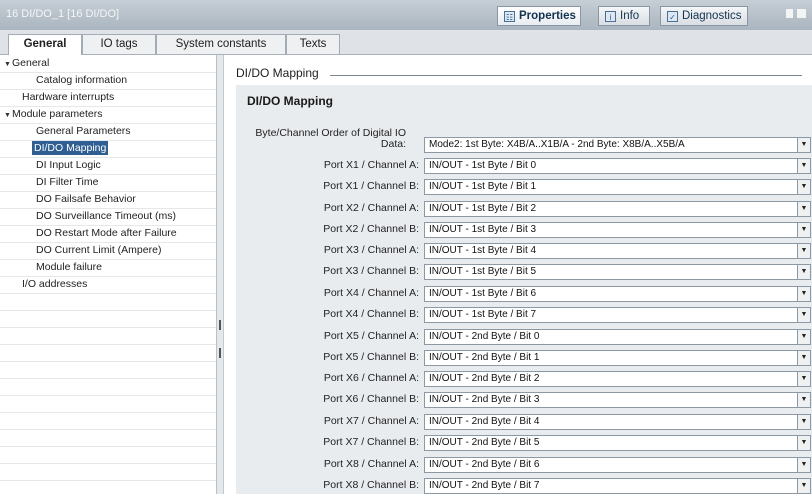 The image size is (812, 494). Describe the element at coordinates (617, 337) in the screenshot. I see `port-x5-a-select: IN/OUT - 2nd Byte / Bit 0 ▼` at that location.